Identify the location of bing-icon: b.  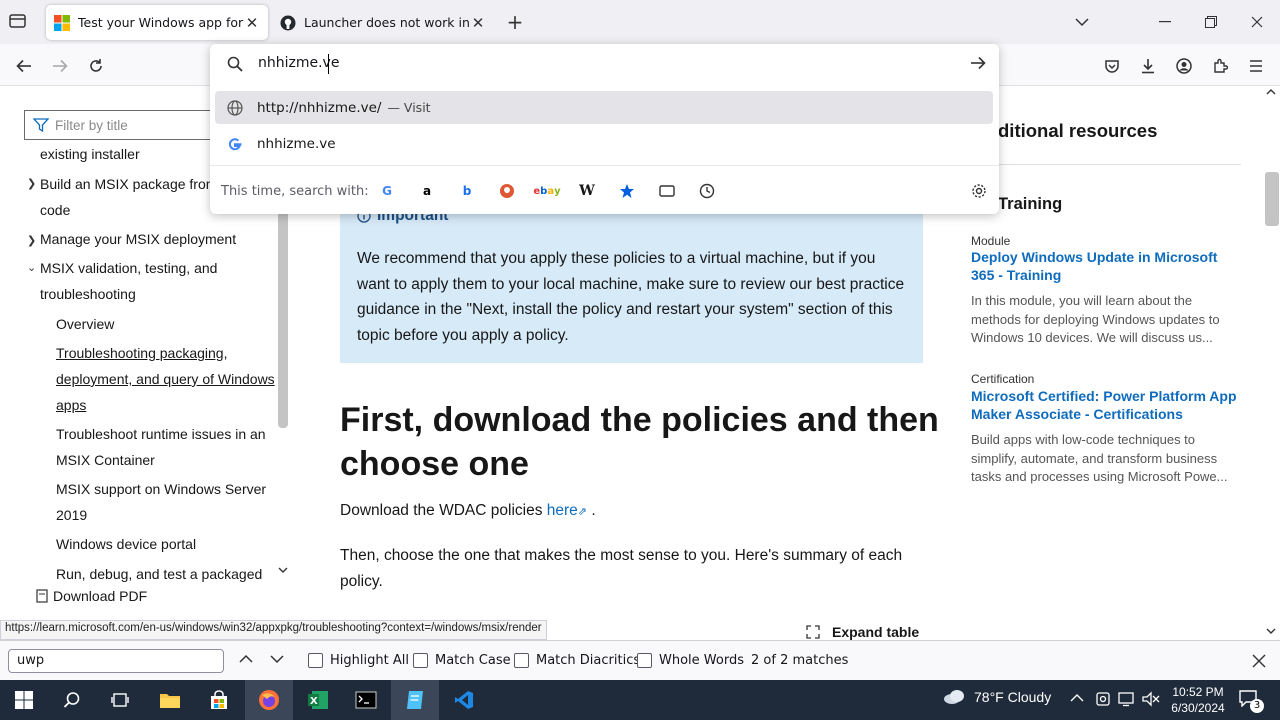
(467, 191).